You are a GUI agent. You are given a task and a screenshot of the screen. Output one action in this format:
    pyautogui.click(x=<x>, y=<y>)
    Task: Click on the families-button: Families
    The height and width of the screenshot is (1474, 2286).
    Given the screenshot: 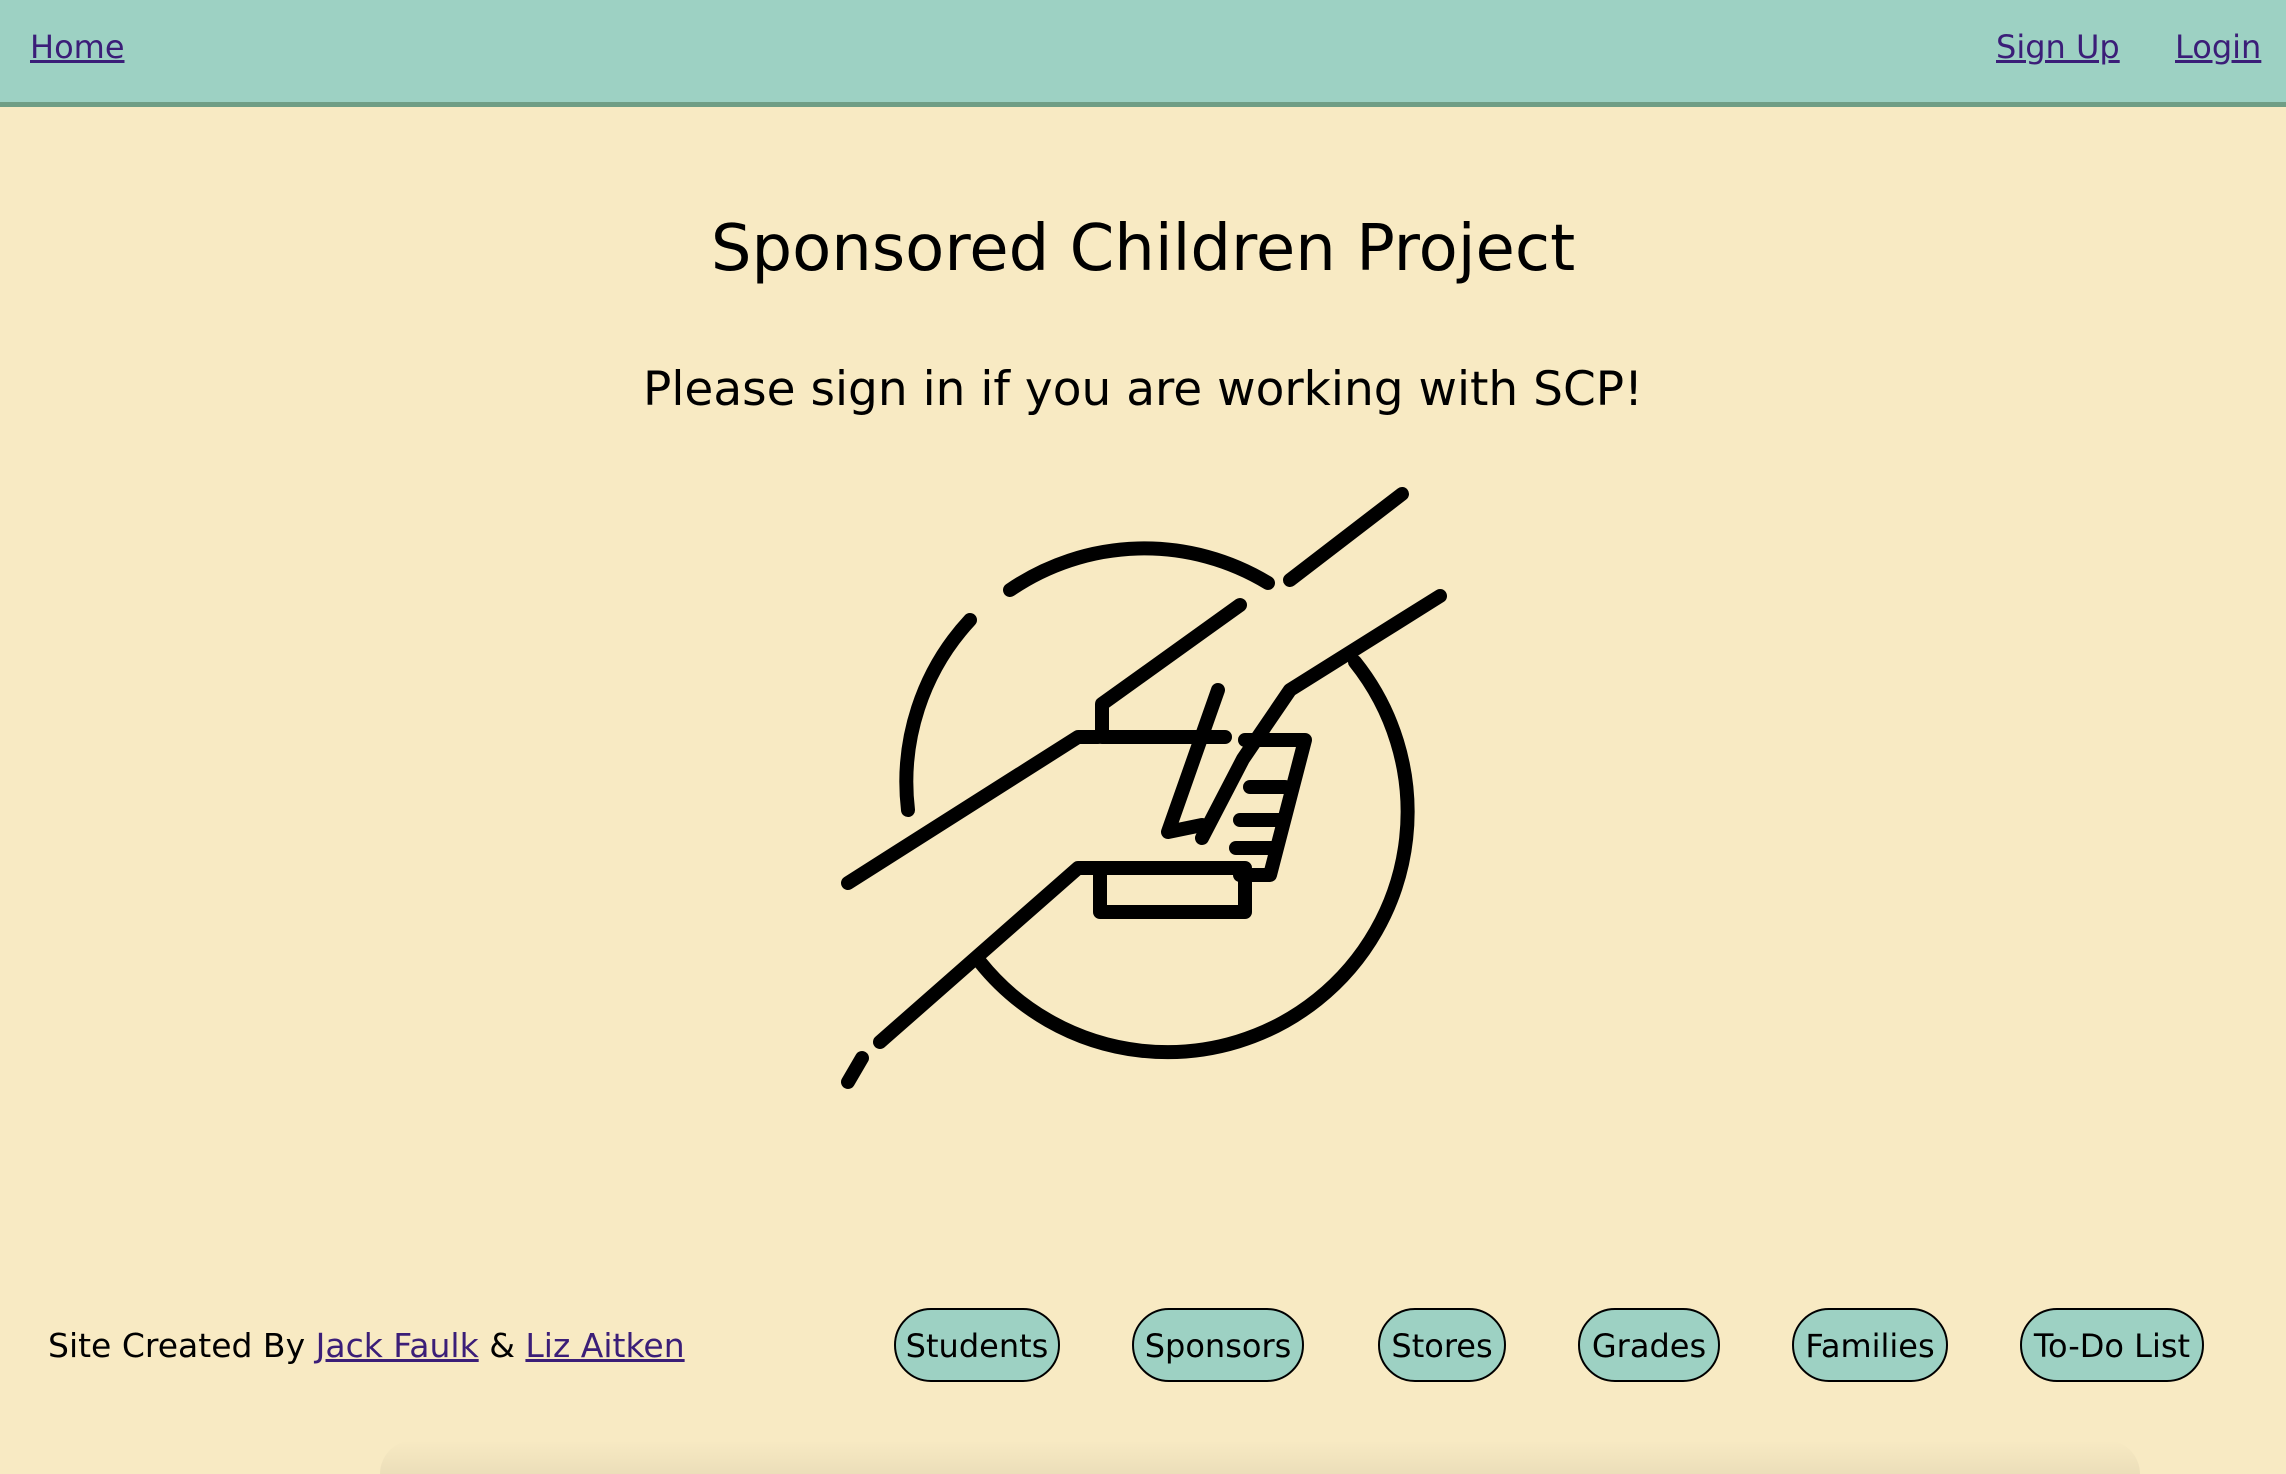 What is the action you would take?
    pyautogui.click(x=1870, y=1345)
    